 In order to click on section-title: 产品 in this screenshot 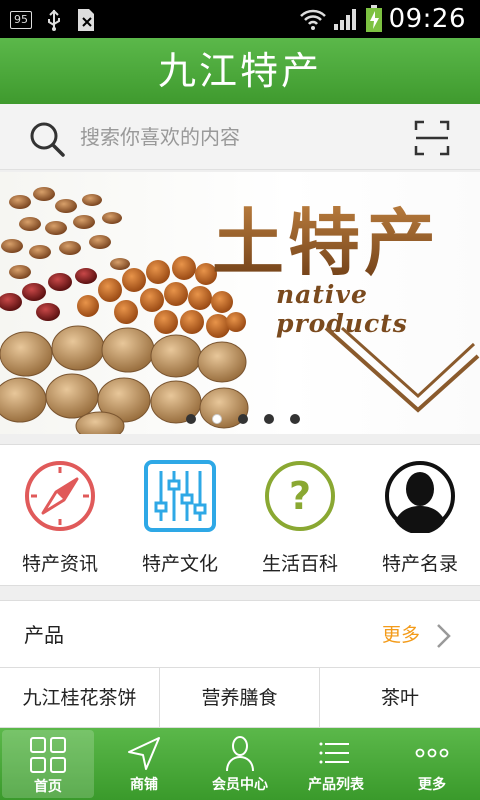, I will do `click(44, 635)`.